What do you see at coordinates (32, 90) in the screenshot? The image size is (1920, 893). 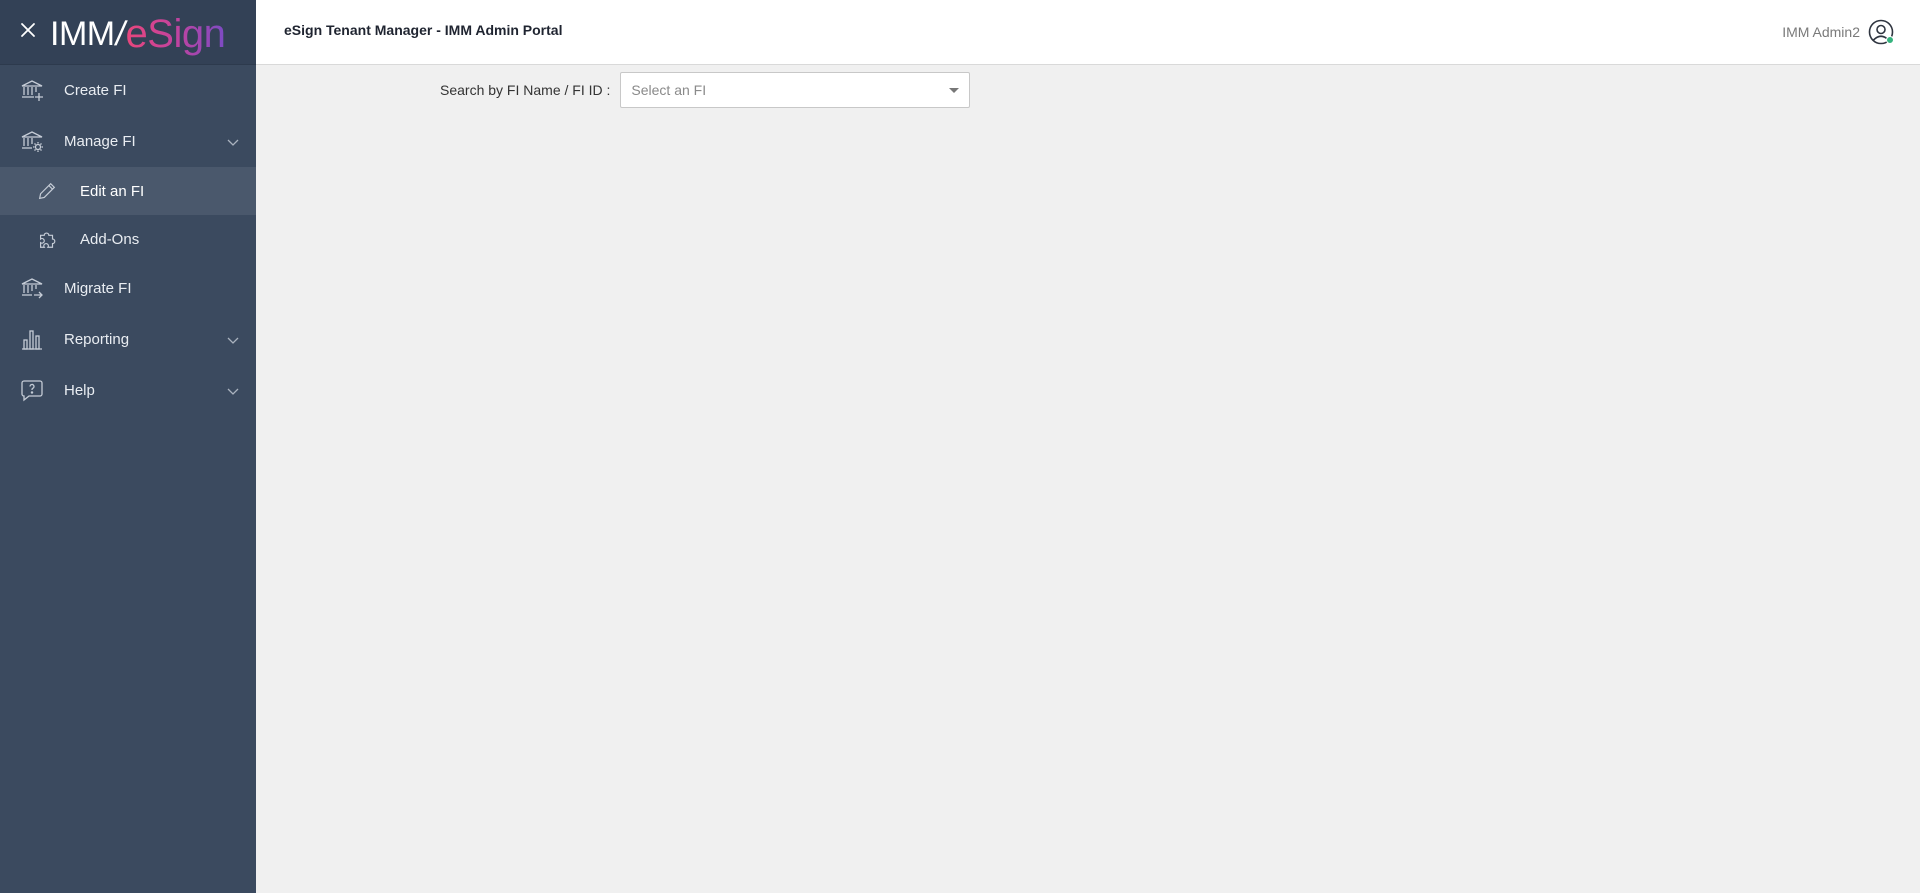 I see `bank-plus-icon` at bounding box center [32, 90].